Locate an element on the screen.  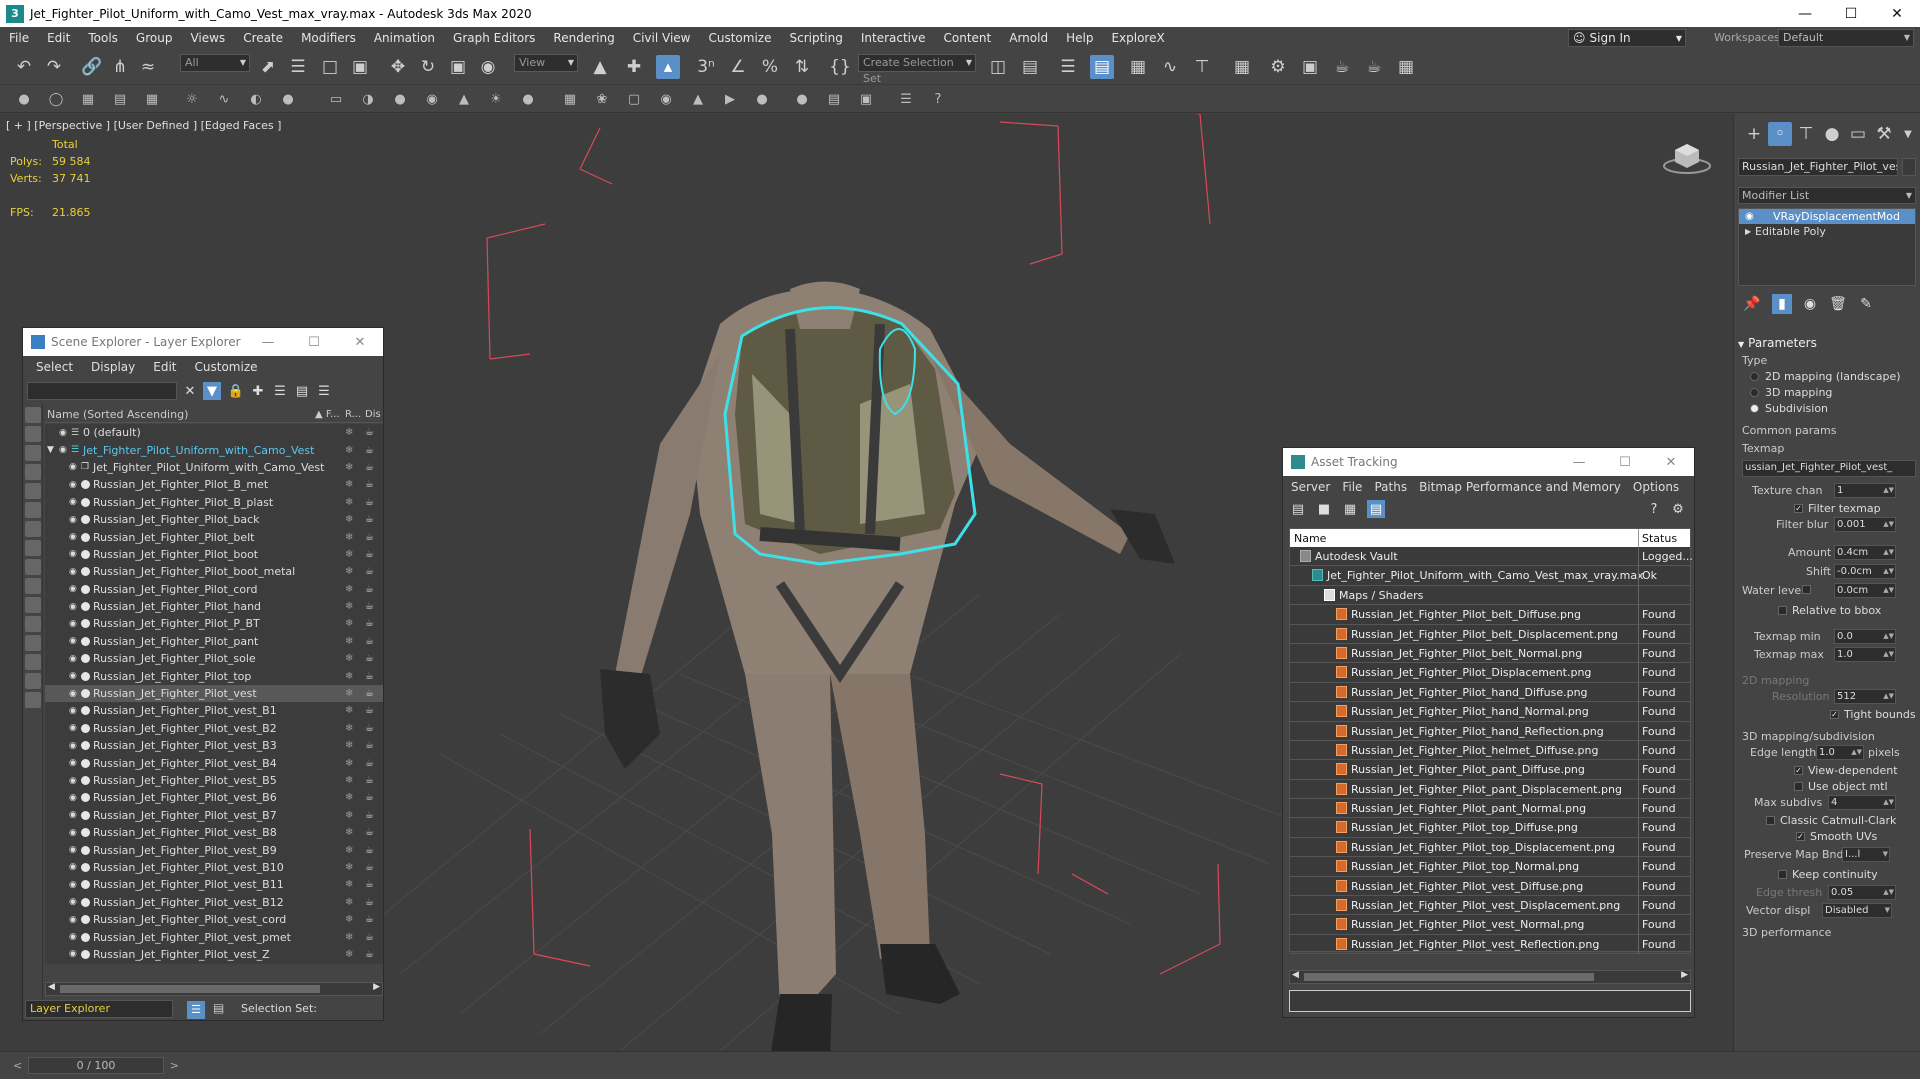
place-icon: ◉ is located at coordinates (488, 67).